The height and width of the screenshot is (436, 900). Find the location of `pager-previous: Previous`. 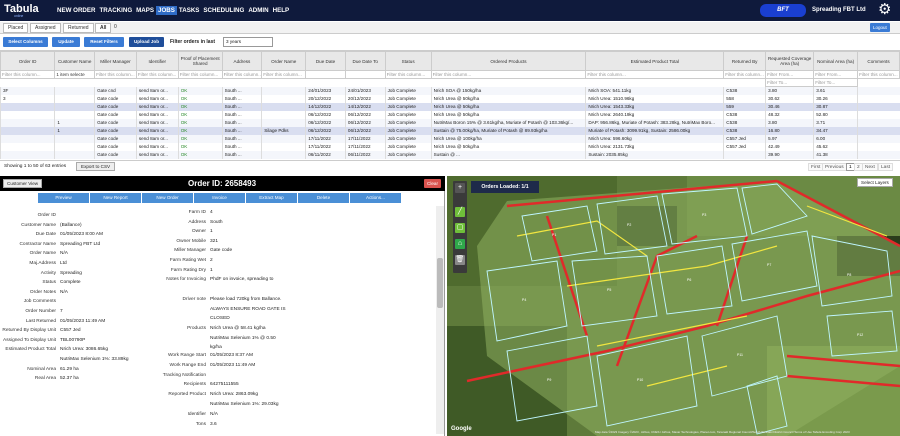

pager-previous: Previous is located at coordinates (834, 167).